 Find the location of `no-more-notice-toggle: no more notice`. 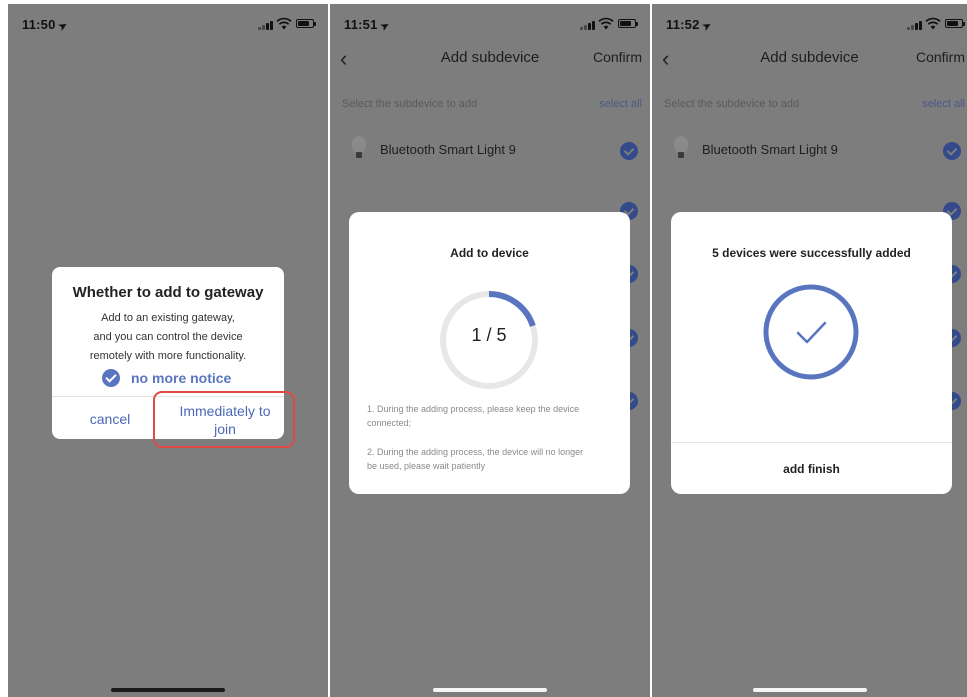

no-more-notice-toggle: no more notice is located at coordinates (168, 379).